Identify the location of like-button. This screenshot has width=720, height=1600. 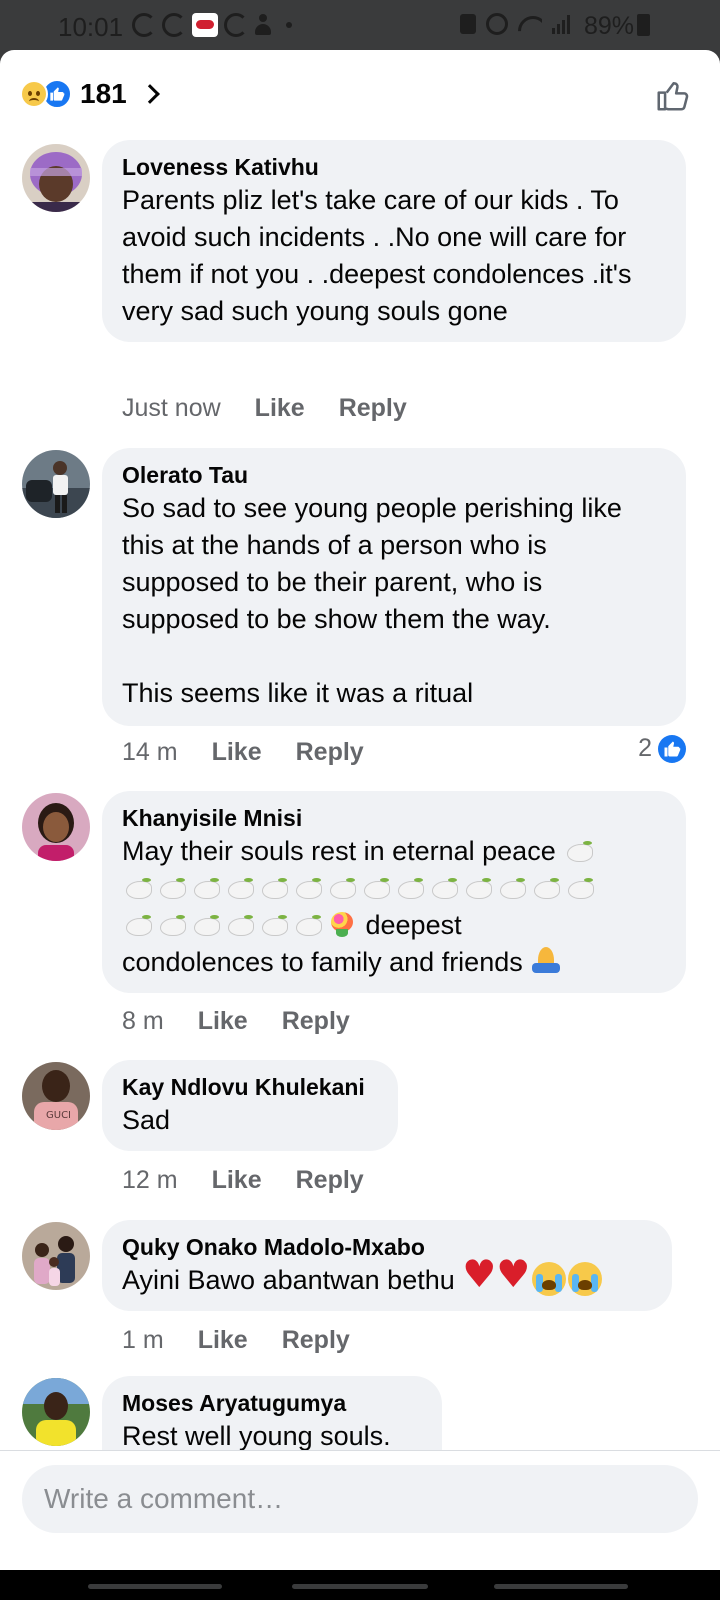
(673, 95).